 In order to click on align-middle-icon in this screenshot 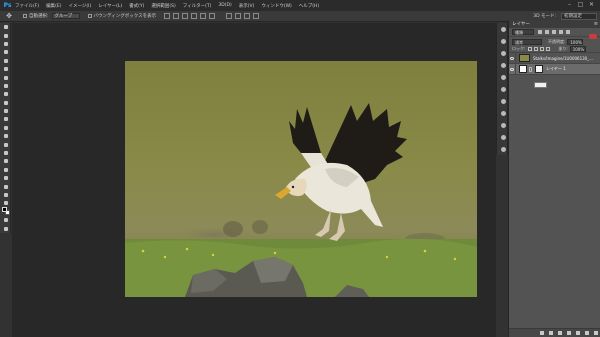, I will do `click(203, 16)`.